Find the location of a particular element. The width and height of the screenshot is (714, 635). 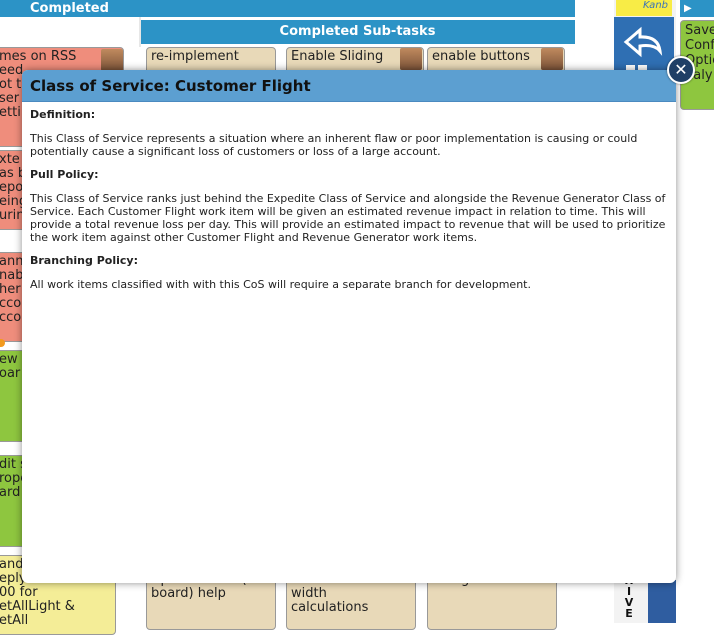

far-right-header: ▶ is located at coordinates (697, 8).